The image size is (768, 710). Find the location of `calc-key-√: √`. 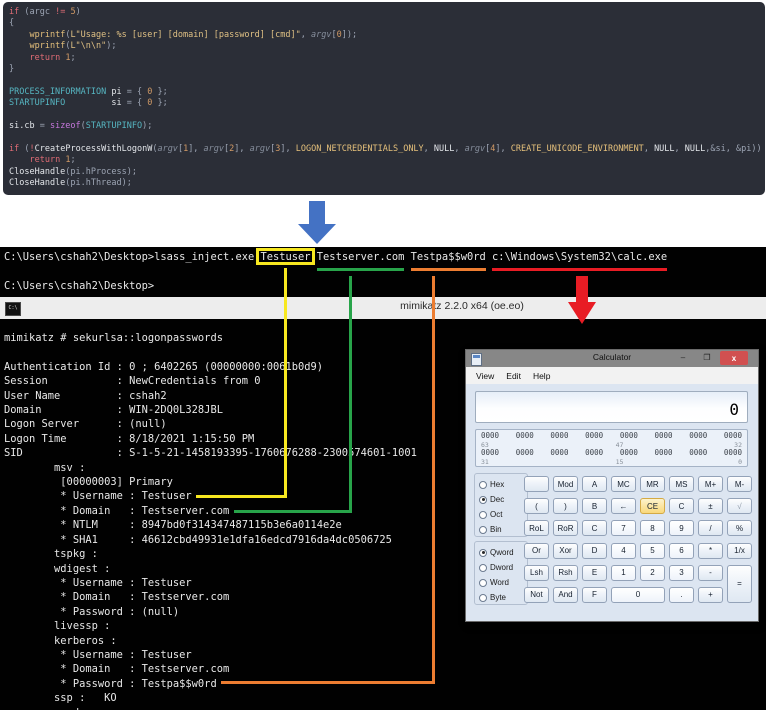

calc-key-√: √ is located at coordinates (739, 506).